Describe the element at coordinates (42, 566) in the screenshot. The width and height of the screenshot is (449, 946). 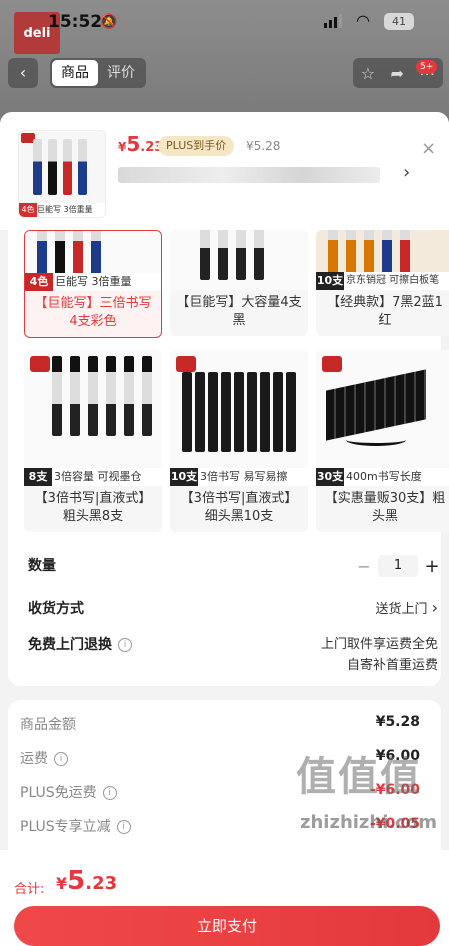
I see `quantity-label: 数量` at that location.